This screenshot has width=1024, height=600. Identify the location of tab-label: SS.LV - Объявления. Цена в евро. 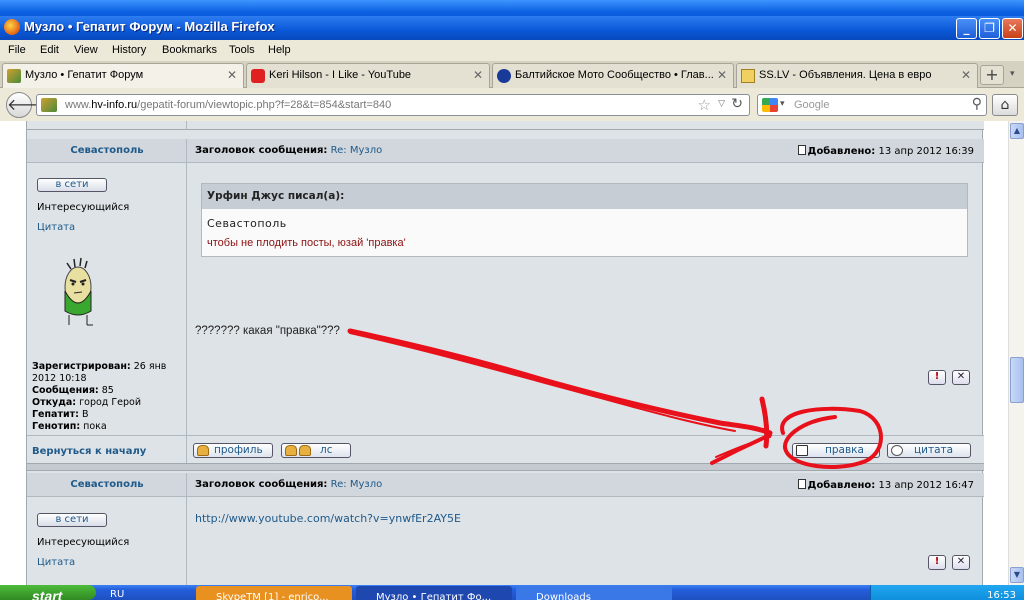
(845, 75).